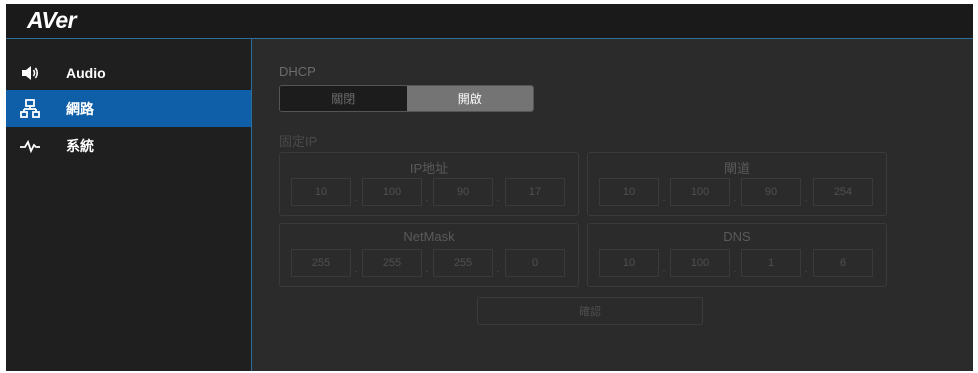  What do you see at coordinates (80, 108) in the screenshot?
I see `sidebar-item-label: 網路` at bounding box center [80, 108].